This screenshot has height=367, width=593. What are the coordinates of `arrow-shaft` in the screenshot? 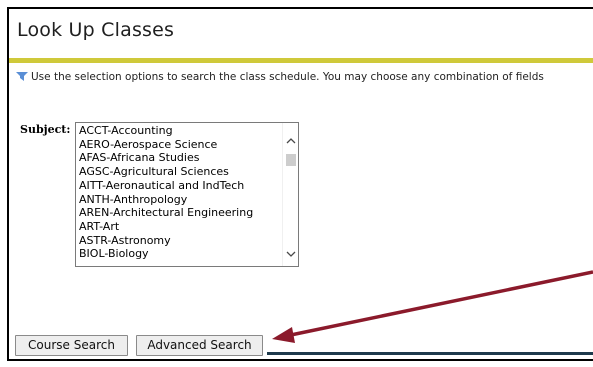 It's located at (439, 304).